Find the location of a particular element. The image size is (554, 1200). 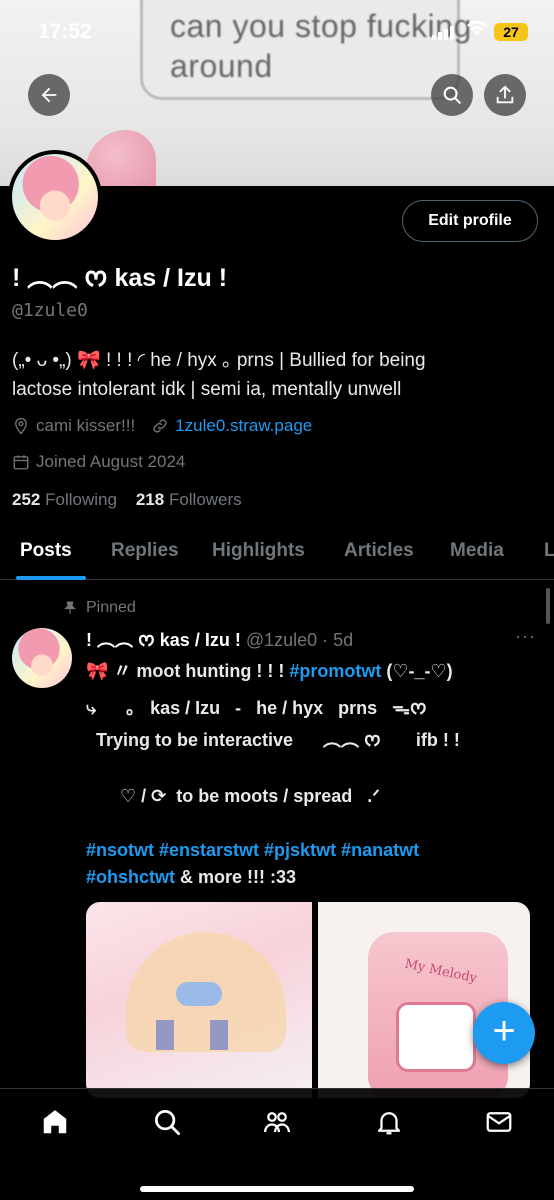

tab-highlights: Highlights is located at coordinates (258, 551).